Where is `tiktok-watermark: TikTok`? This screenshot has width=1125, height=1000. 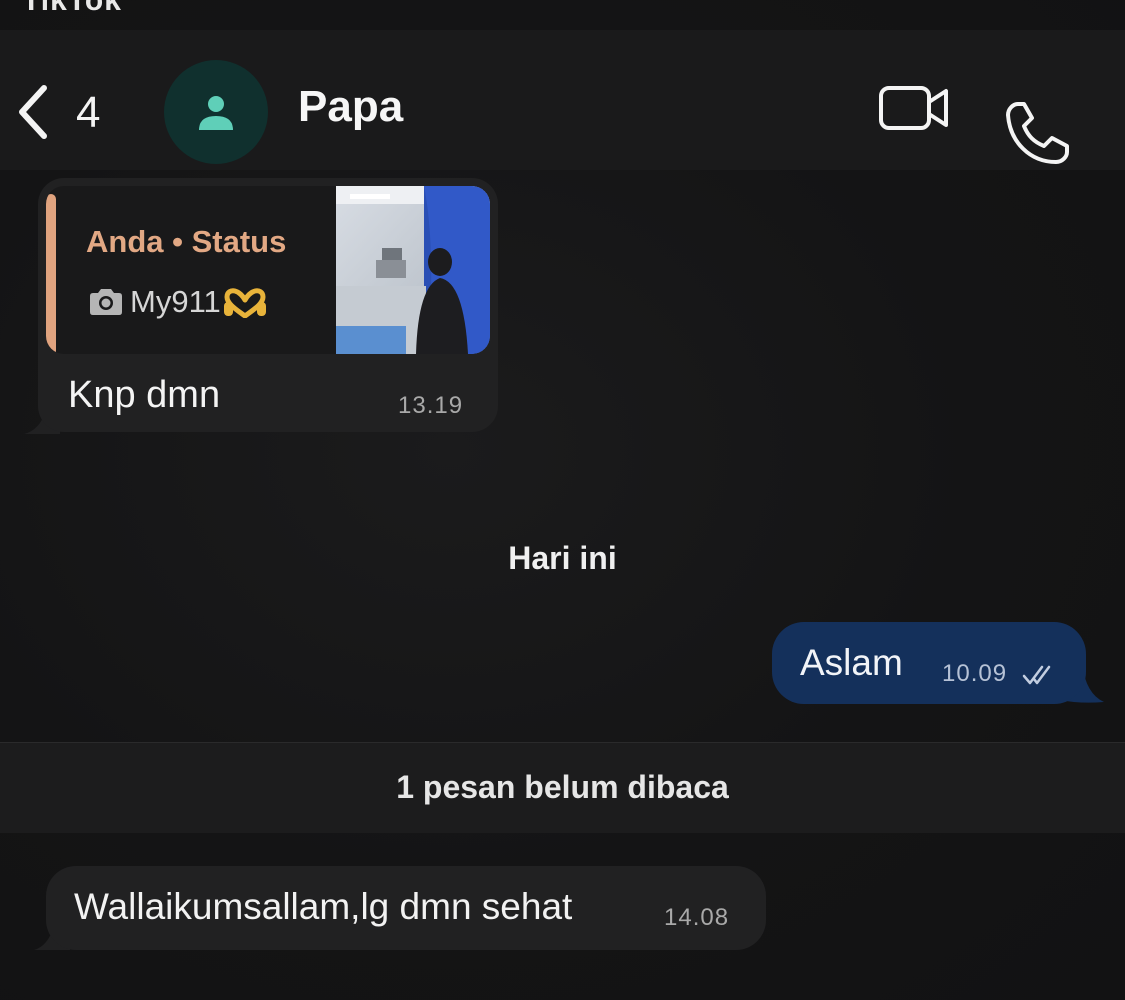 tiktok-watermark: TikTok is located at coordinates (72, 8).